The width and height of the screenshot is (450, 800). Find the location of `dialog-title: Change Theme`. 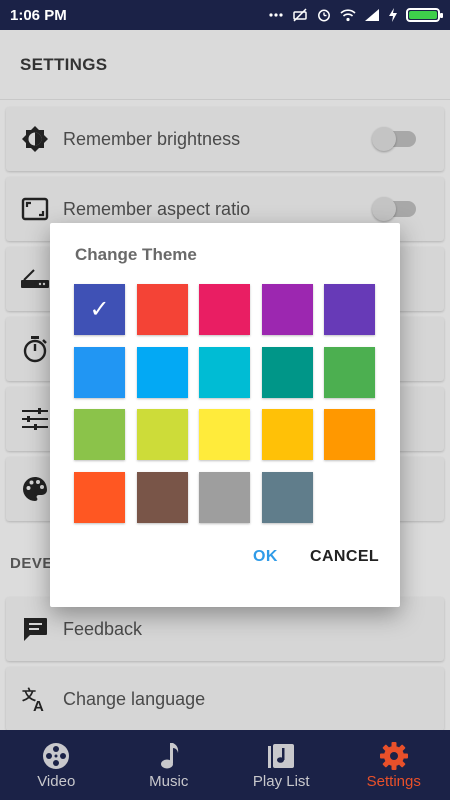

dialog-title: Change Theme is located at coordinates (136, 254).